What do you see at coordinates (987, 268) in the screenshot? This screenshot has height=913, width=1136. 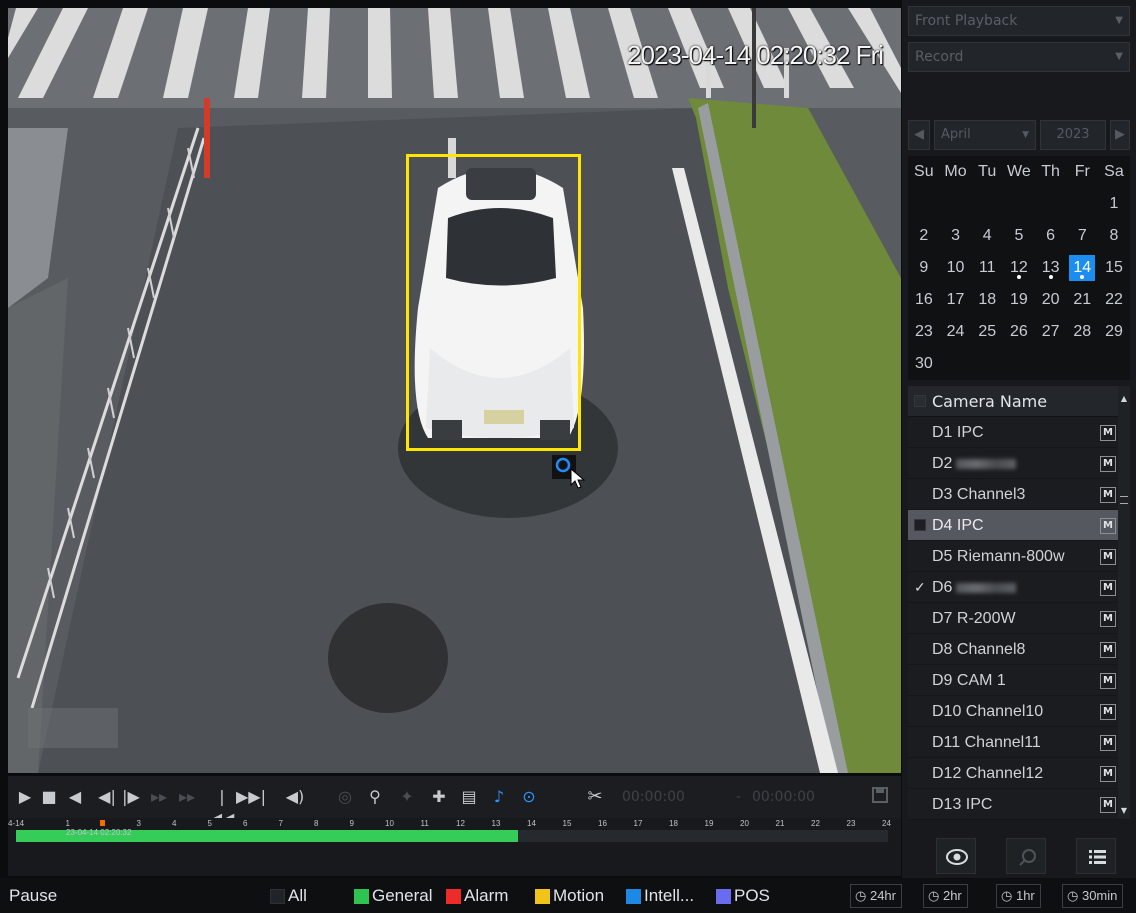 I see `calendar-day: 11` at bounding box center [987, 268].